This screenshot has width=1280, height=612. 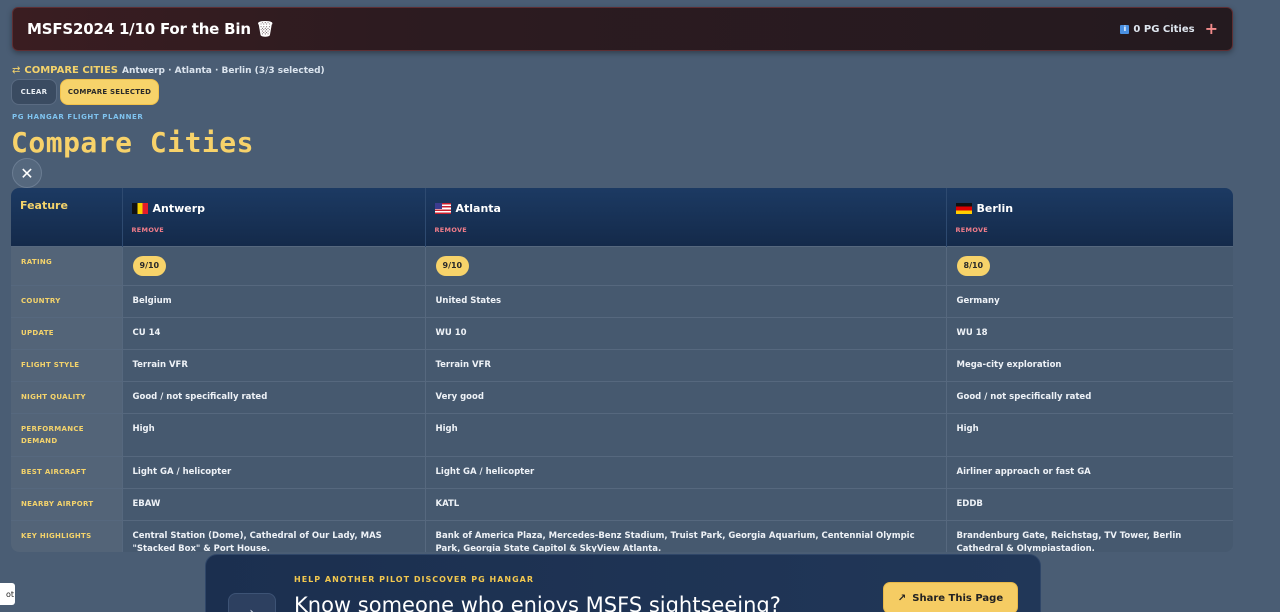 What do you see at coordinates (1164, 29) in the screenshot?
I see `pg-cities-label: 0 PG Cities` at bounding box center [1164, 29].